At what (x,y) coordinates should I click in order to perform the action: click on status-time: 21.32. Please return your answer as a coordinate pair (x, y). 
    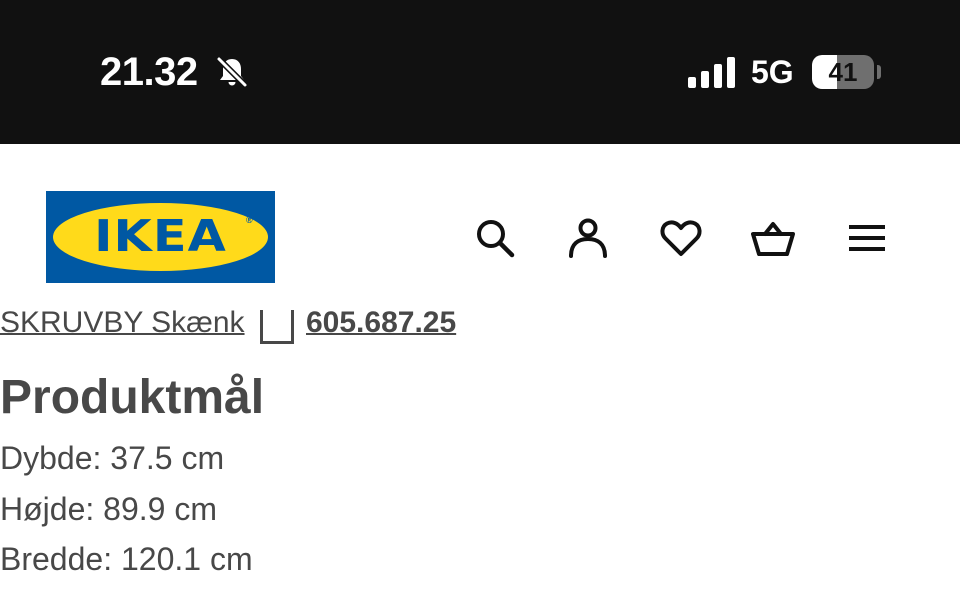
    Looking at the image, I should click on (149, 72).